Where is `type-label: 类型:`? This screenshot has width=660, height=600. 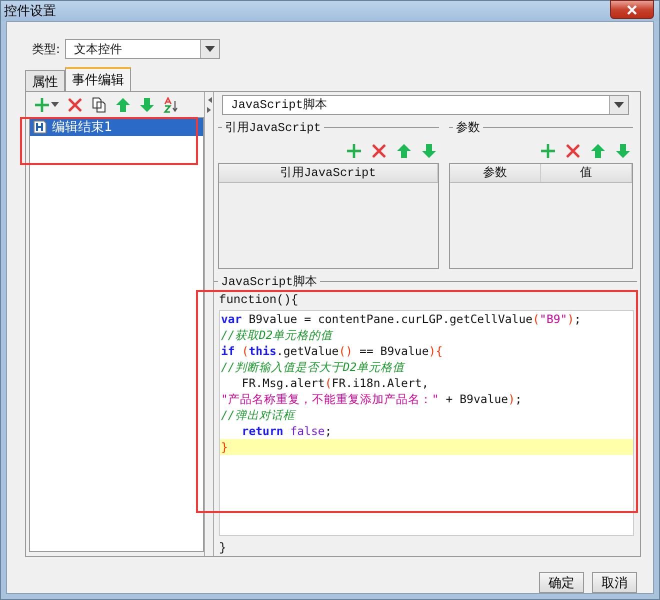 type-label: 类型: is located at coordinates (46, 49).